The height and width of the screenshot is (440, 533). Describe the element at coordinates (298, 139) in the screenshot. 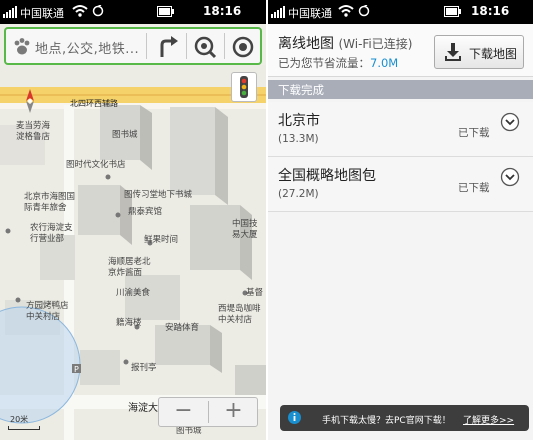

I see `map-size: (13.3M)` at that location.